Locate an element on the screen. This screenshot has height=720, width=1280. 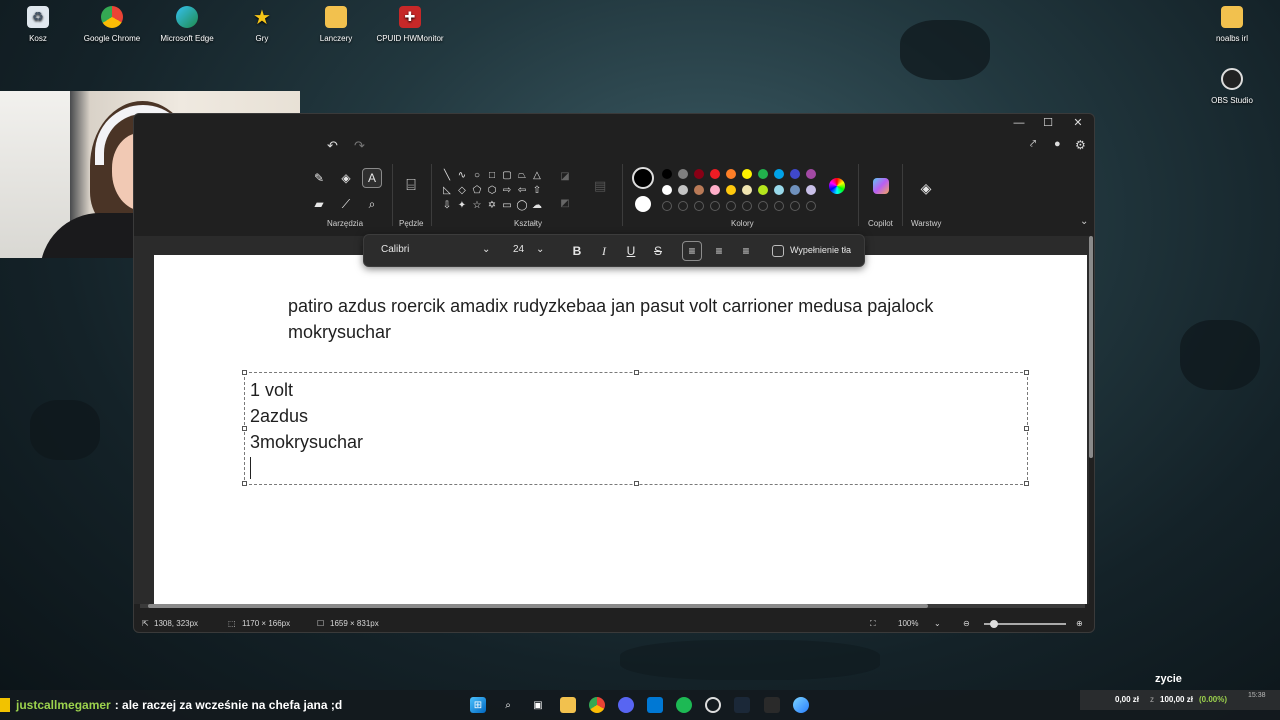
scrollbar-thumb is located at coordinates (538, 606).